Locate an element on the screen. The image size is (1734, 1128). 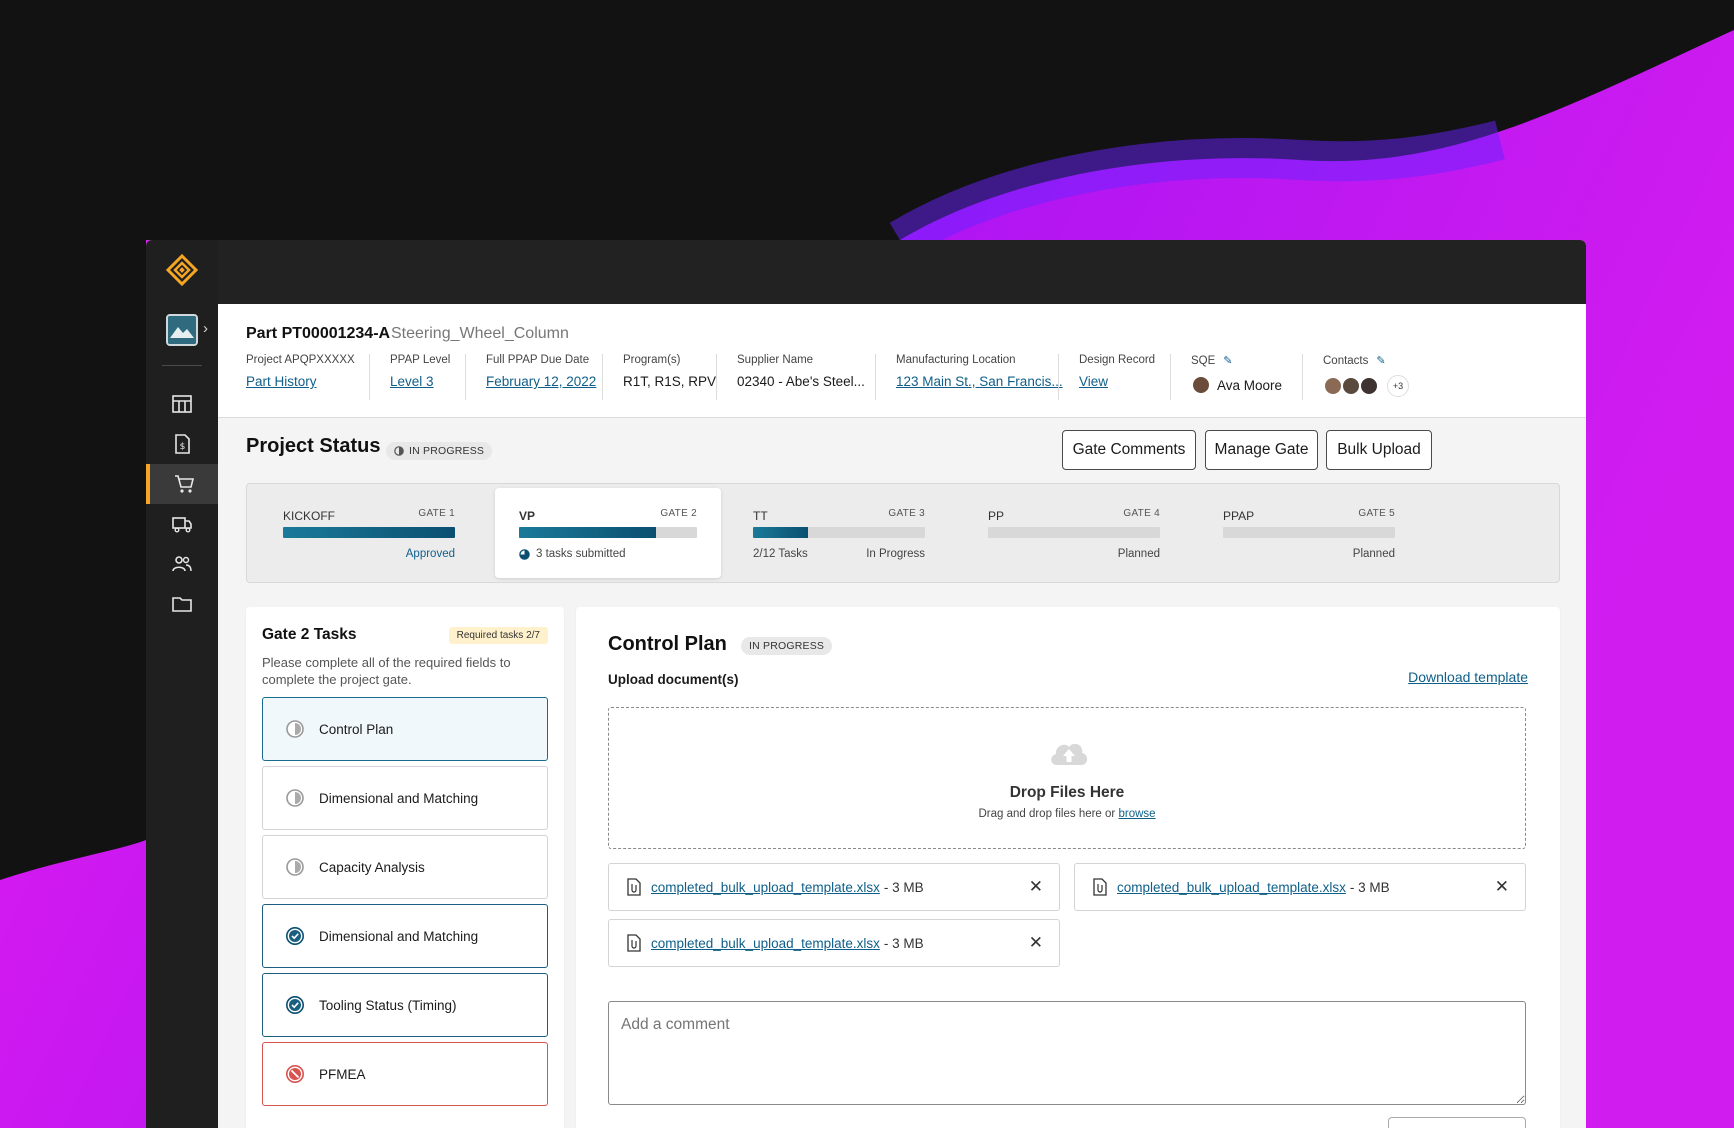
top-bar is located at coordinates (902, 272).